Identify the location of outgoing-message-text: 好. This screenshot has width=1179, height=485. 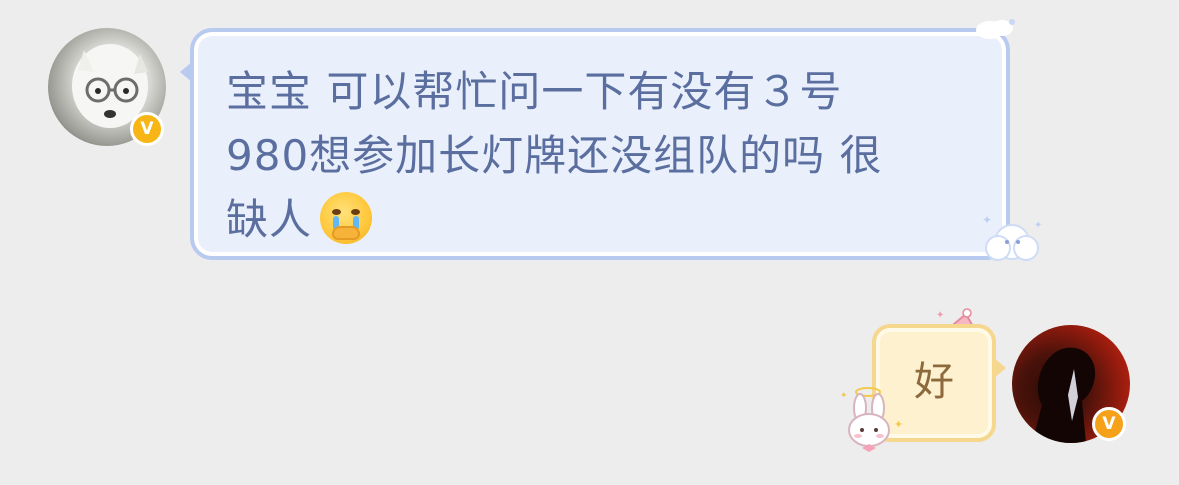
(934, 382).